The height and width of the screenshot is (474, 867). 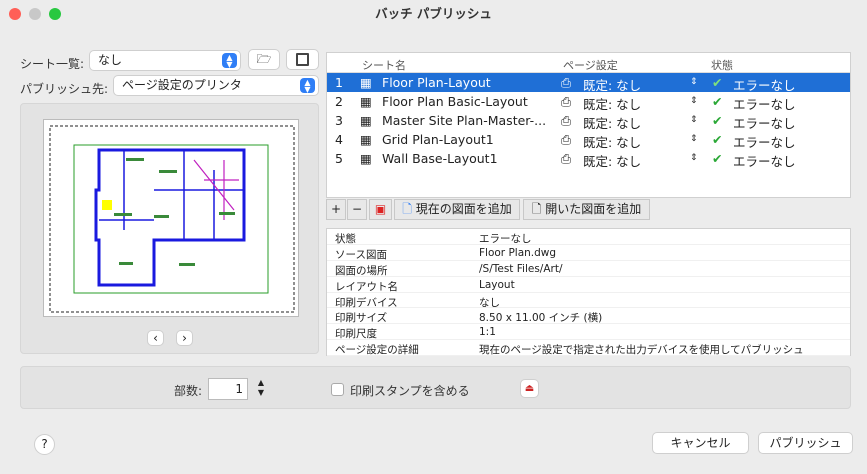 I want to click on copies-stepper: ▲ ▼, so click(x=261, y=389).